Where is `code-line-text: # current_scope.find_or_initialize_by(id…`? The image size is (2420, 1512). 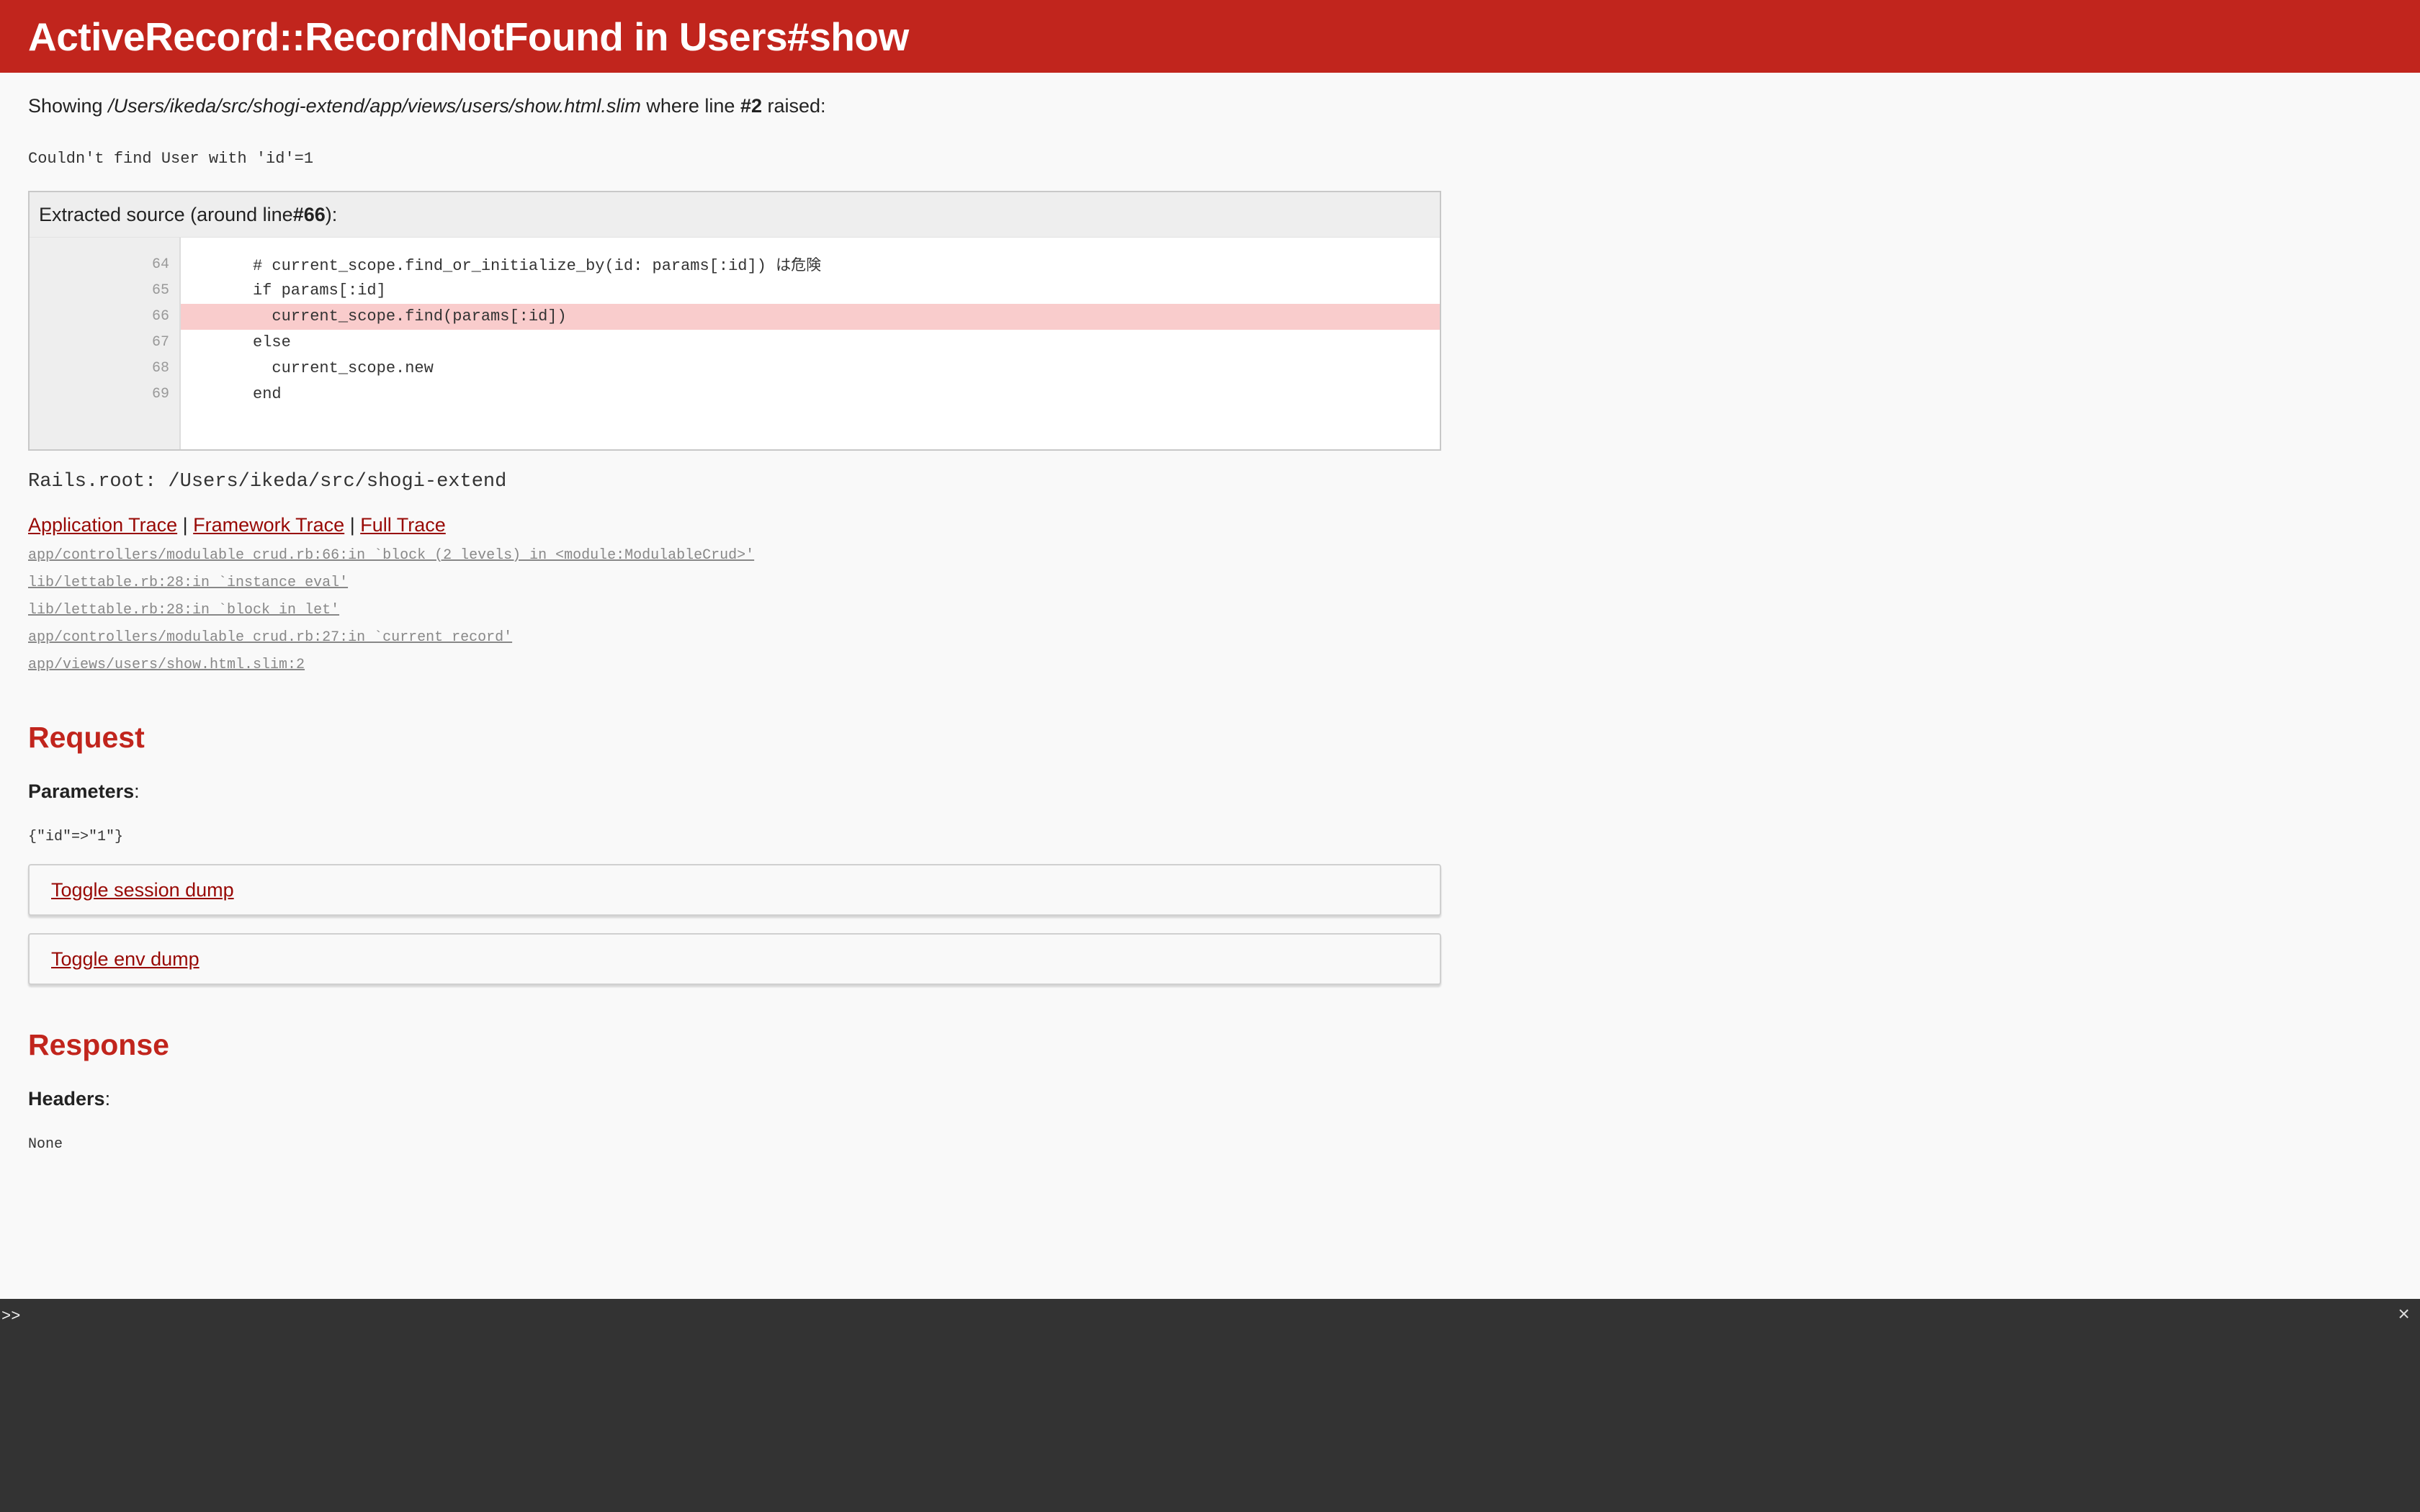
code-line-text: # current_scope.find_or_initialize_by(id… is located at coordinates (514, 266).